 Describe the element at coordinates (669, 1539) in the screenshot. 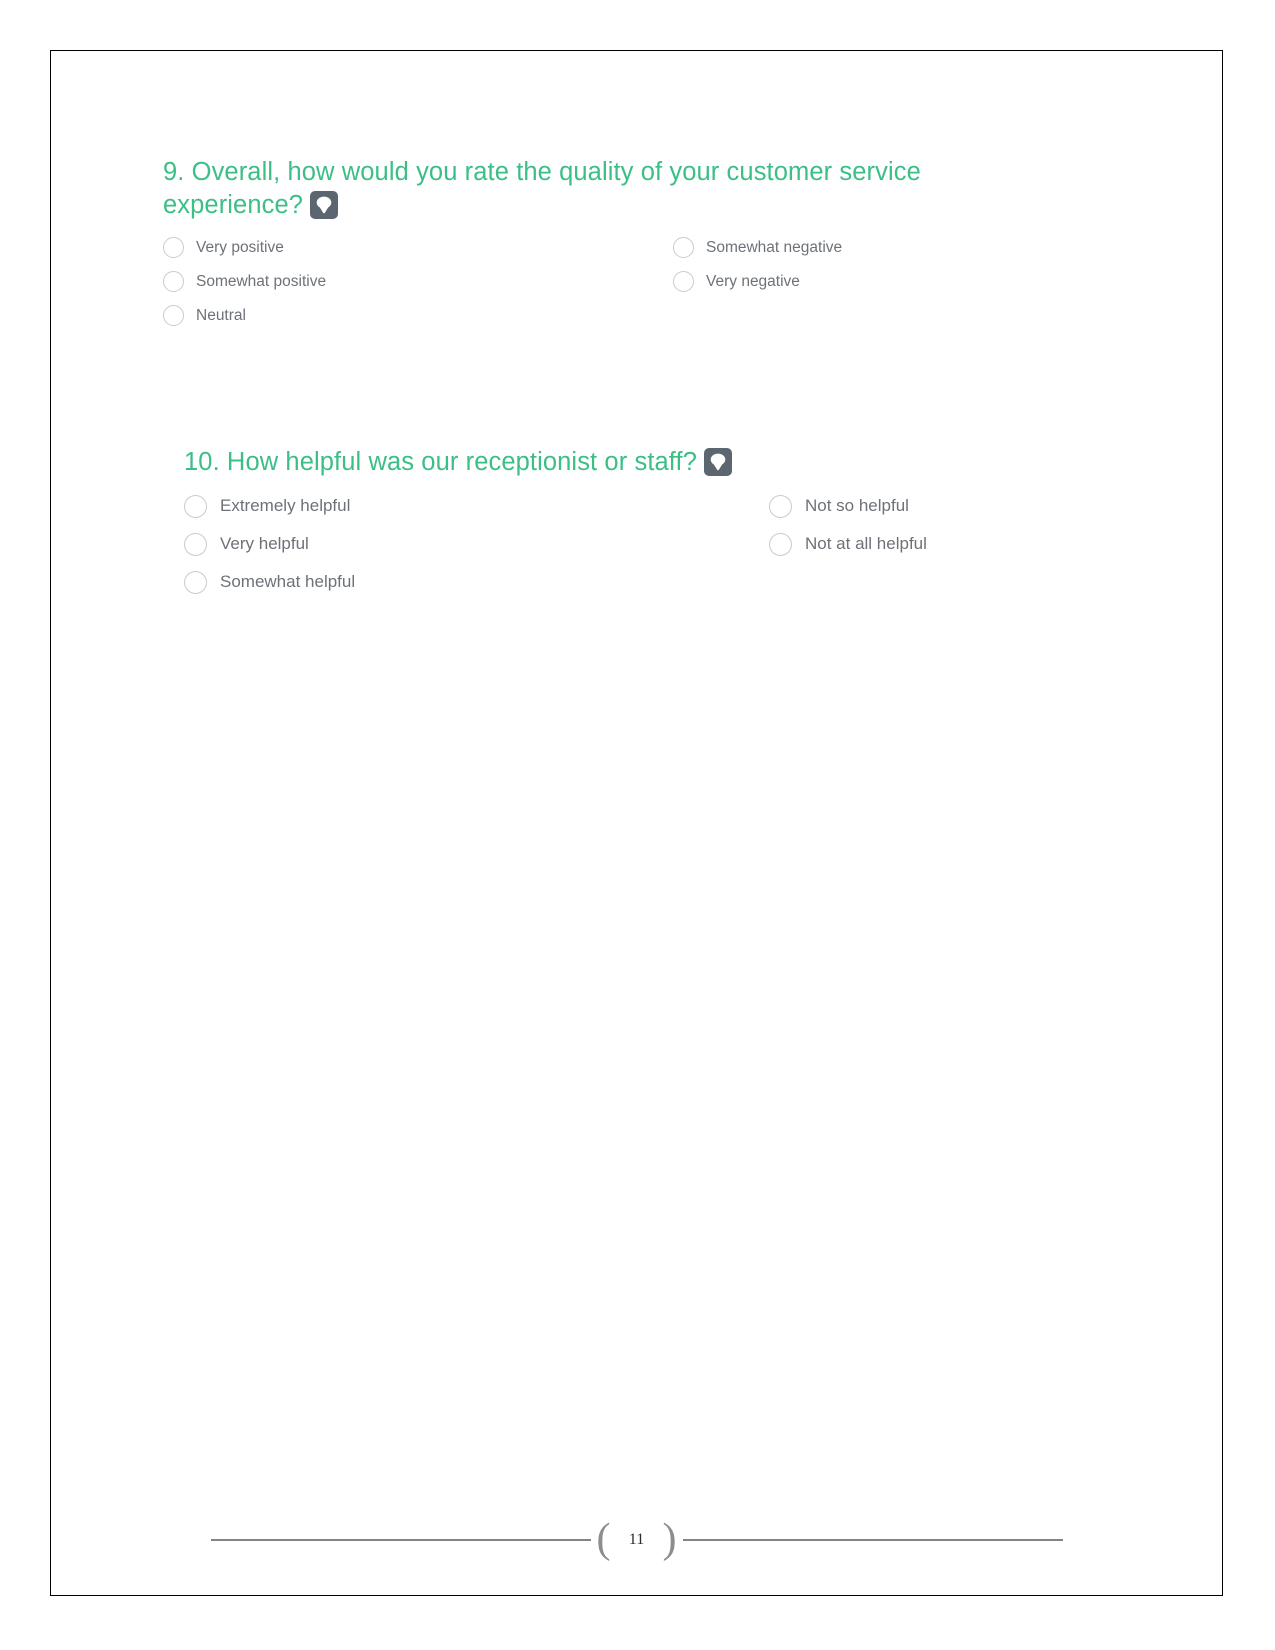

I see `brace-right-icon: )` at that location.